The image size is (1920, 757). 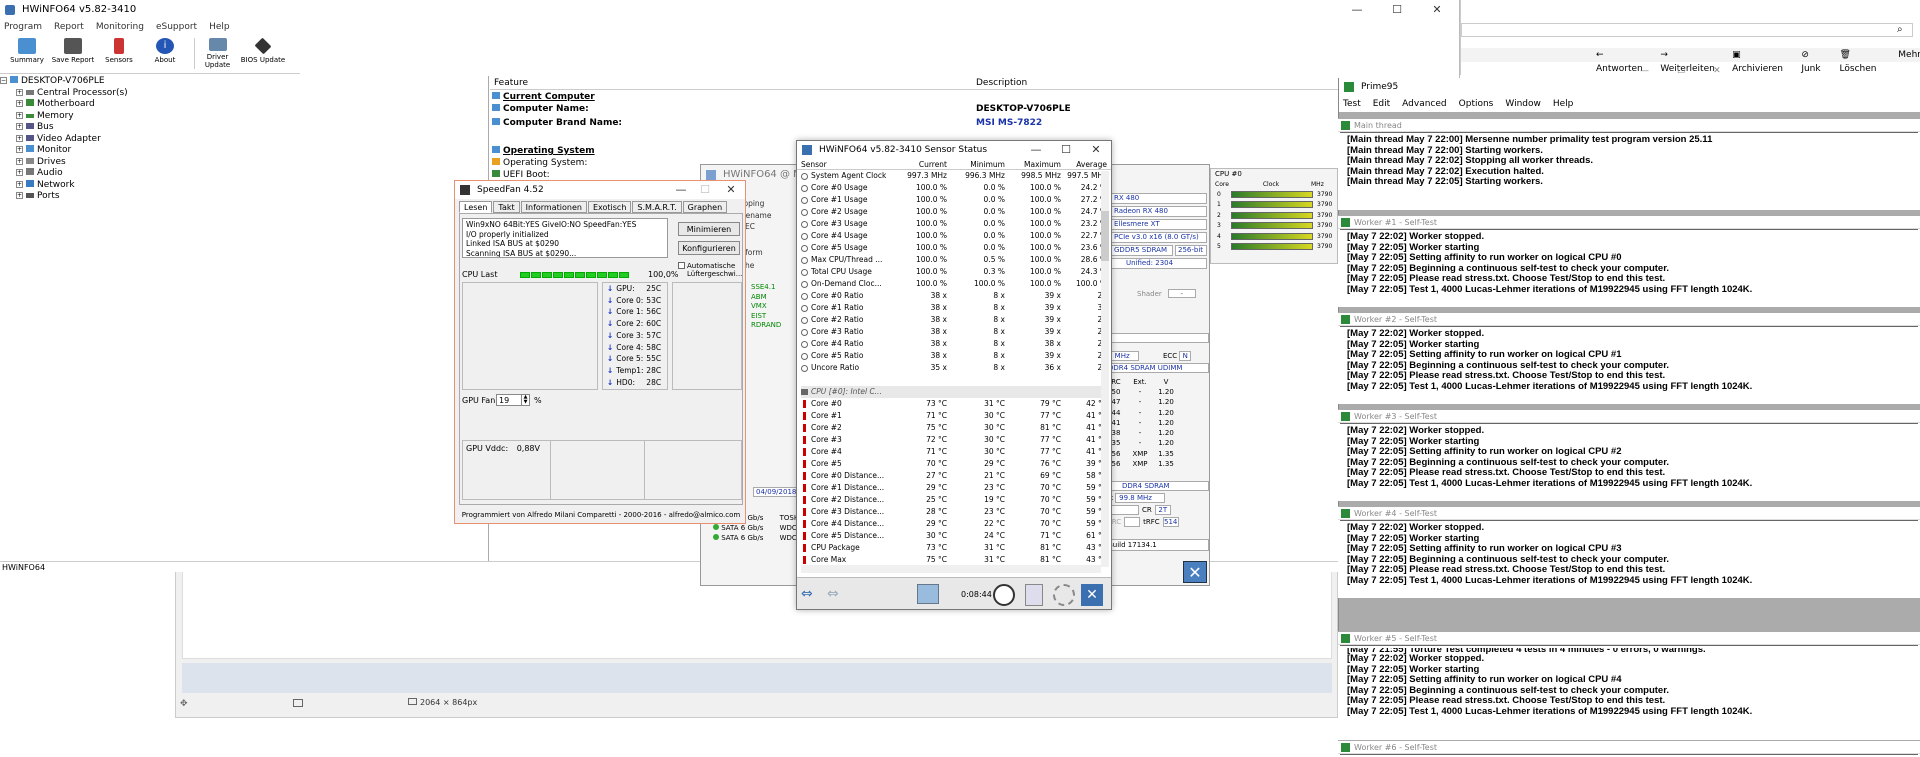 What do you see at coordinates (1909, 55) in the screenshot?
I see `more-button: Mehr` at bounding box center [1909, 55].